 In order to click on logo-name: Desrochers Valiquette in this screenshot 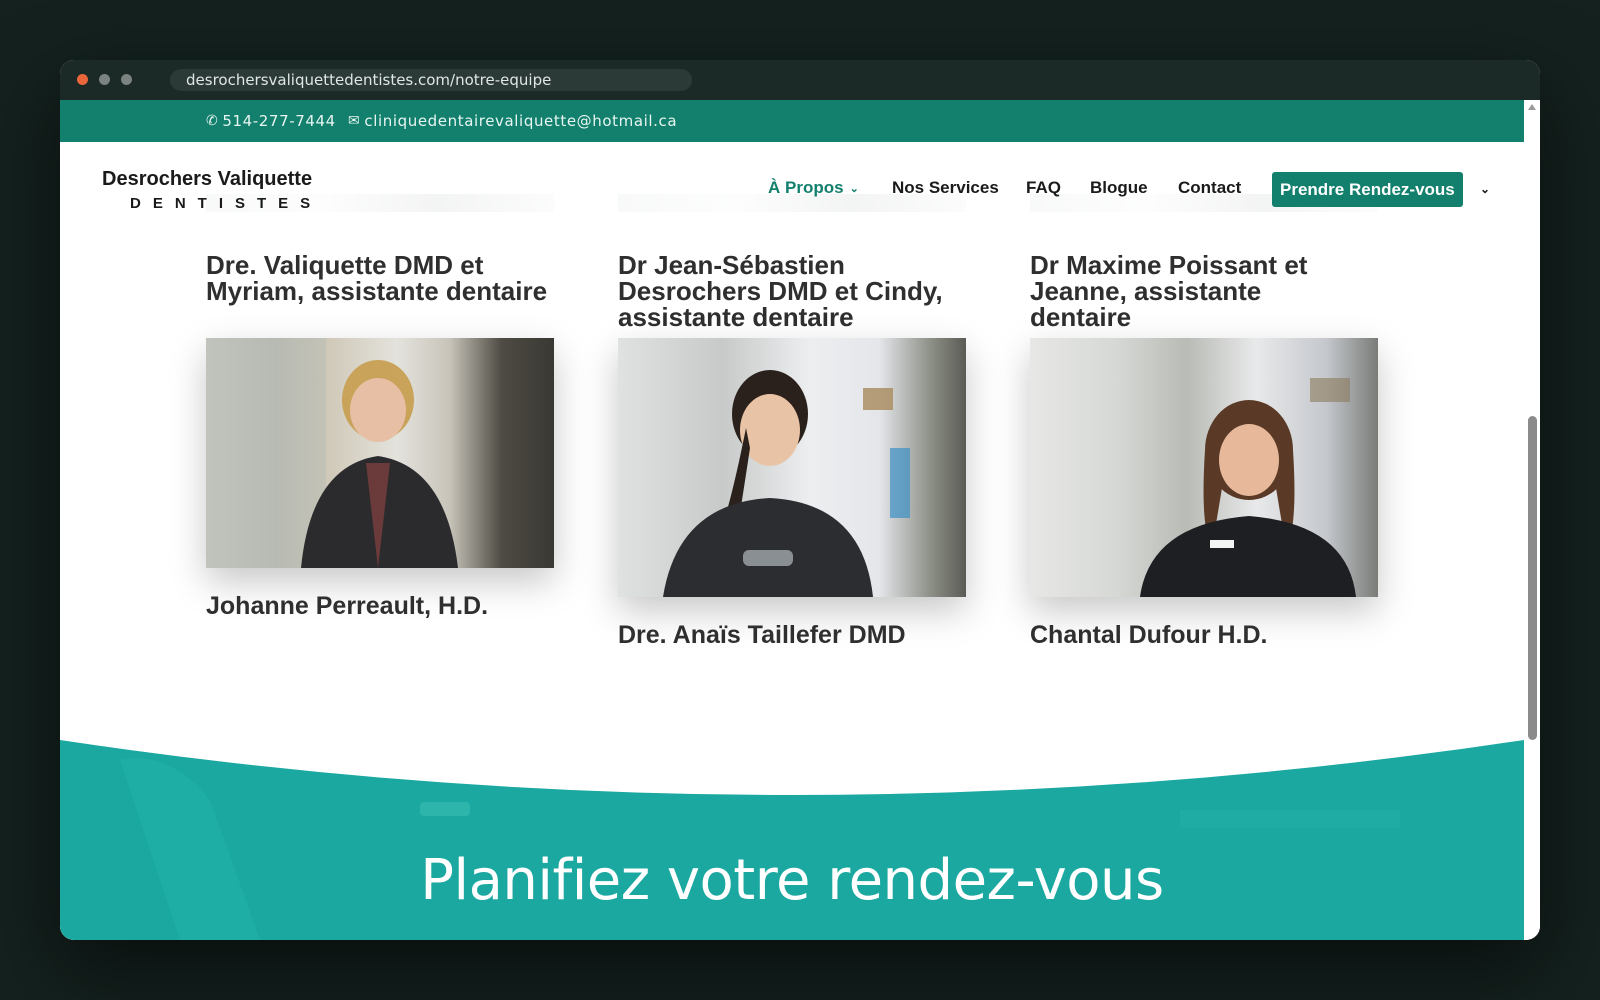, I will do `click(207, 179)`.